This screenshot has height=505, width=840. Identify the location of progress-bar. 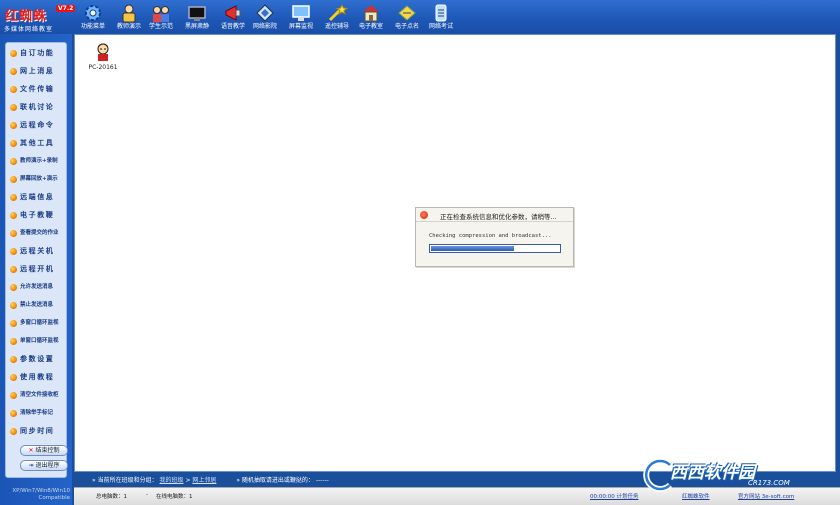
(495, 248).